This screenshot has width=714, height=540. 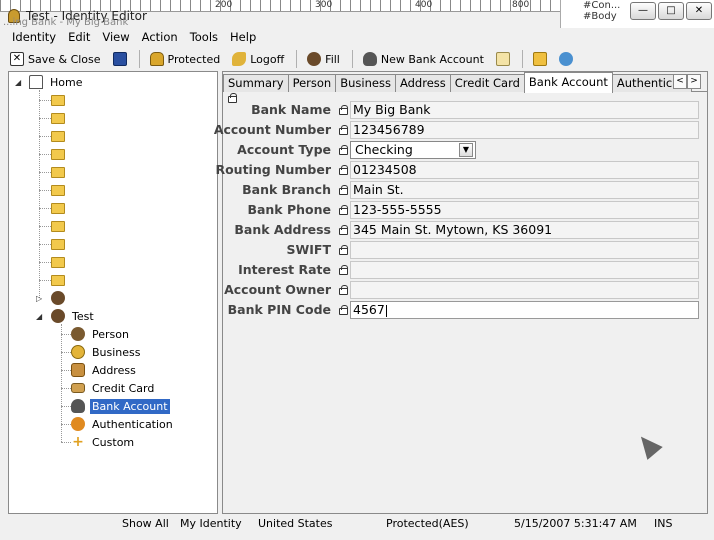 What do you see at coordinates (123, 424) in the screenshot?
I see `tree-item-authentication: Authentication` at bounding box center [123, 424].